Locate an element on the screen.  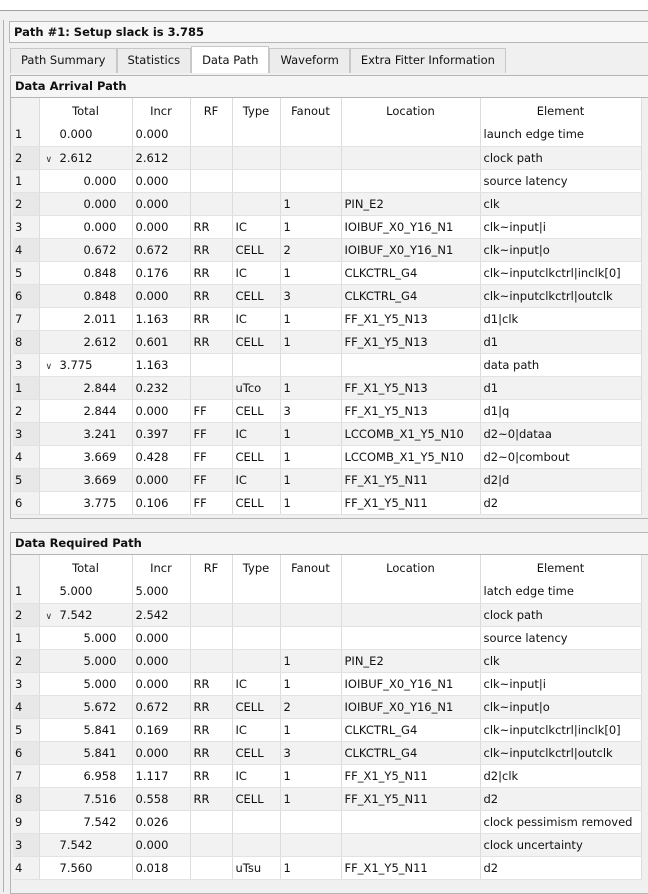
table-row: 2 0.000 0.000 1 PIN_E2 clk is located at coordinates (327, 204).